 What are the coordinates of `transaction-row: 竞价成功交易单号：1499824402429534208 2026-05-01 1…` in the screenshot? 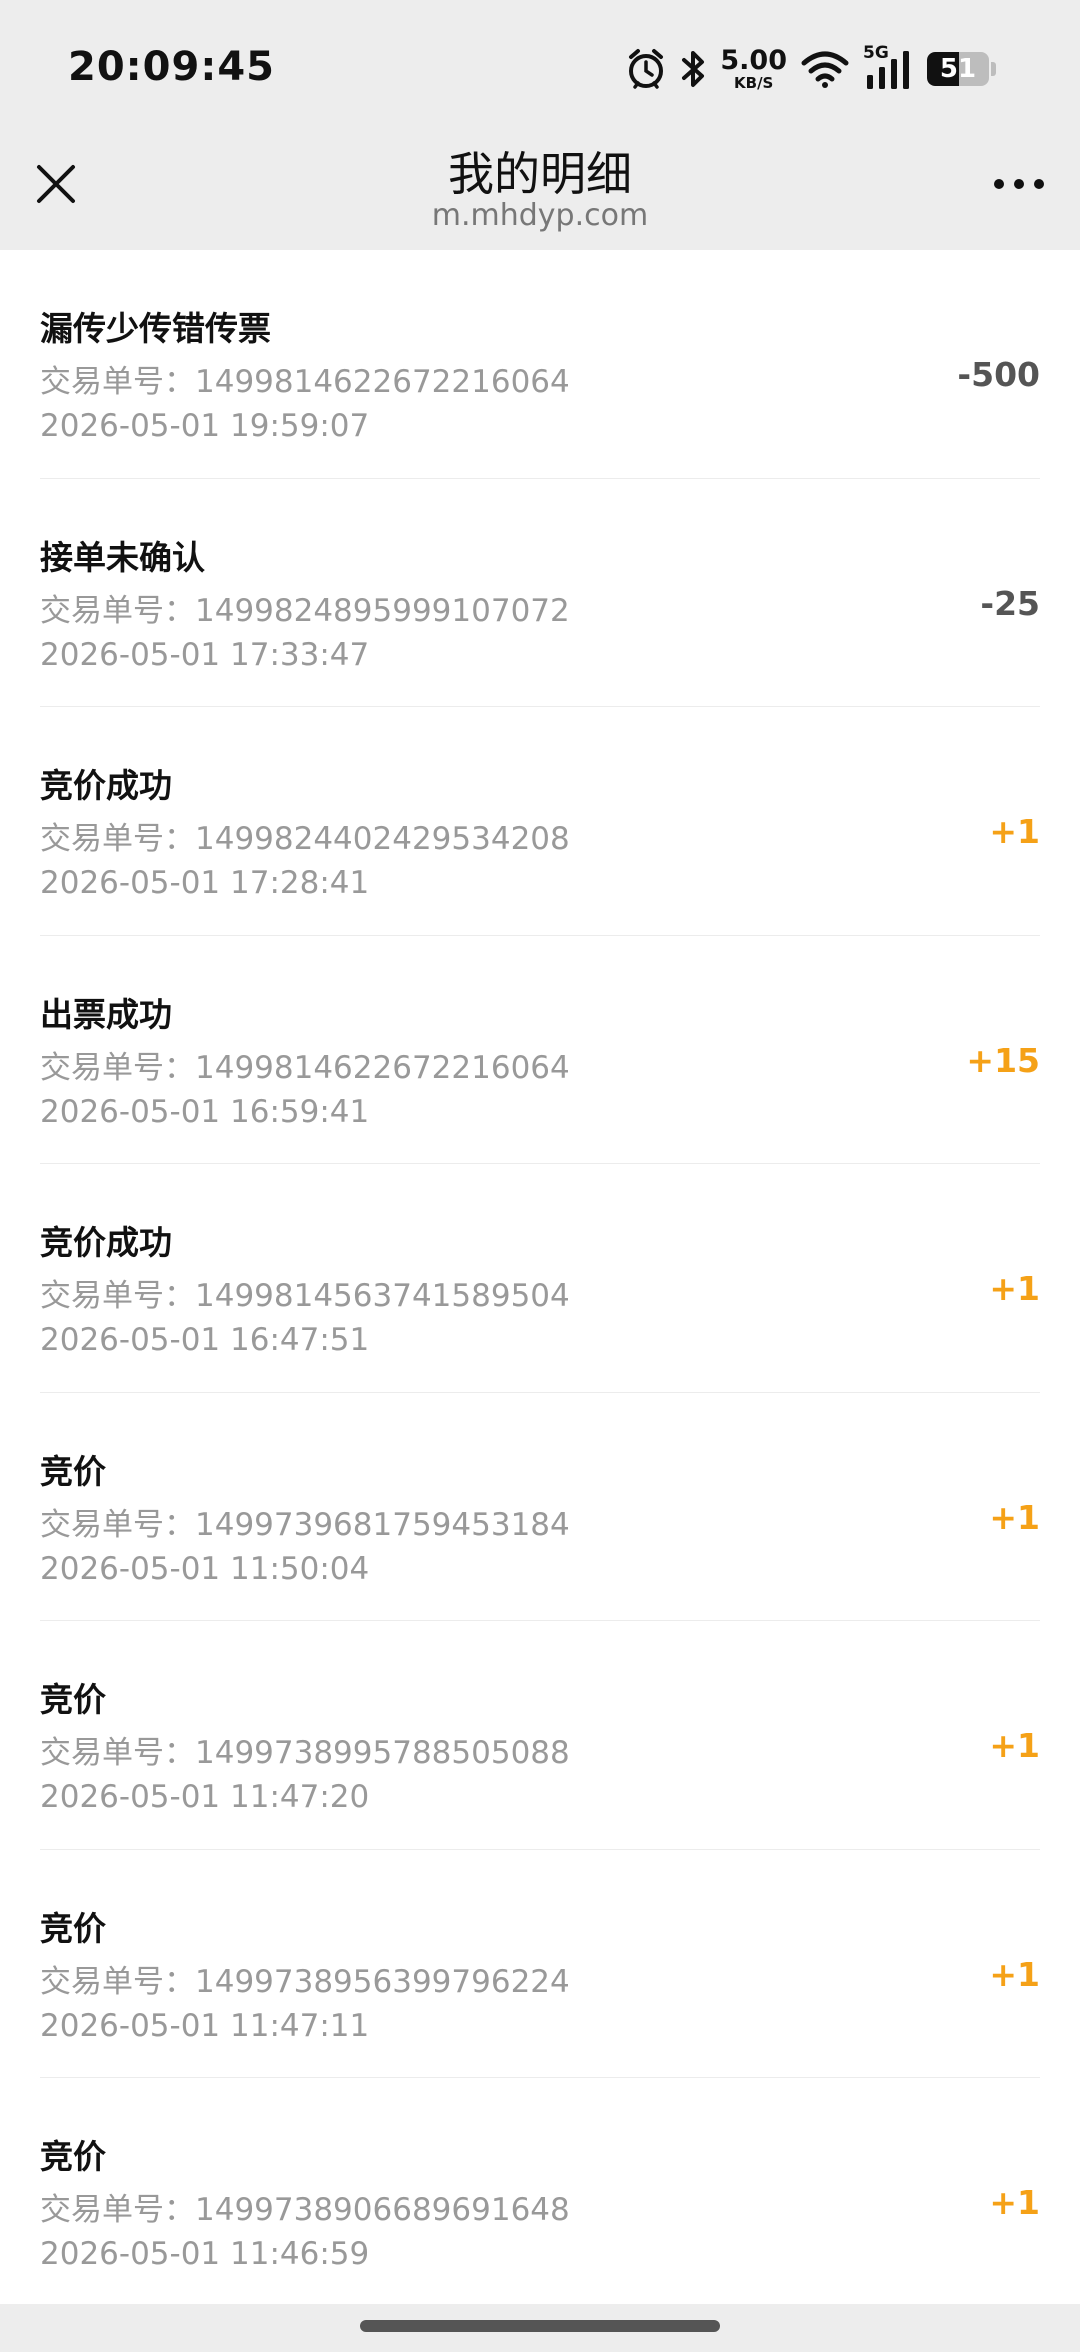 It's located at (540, 821).